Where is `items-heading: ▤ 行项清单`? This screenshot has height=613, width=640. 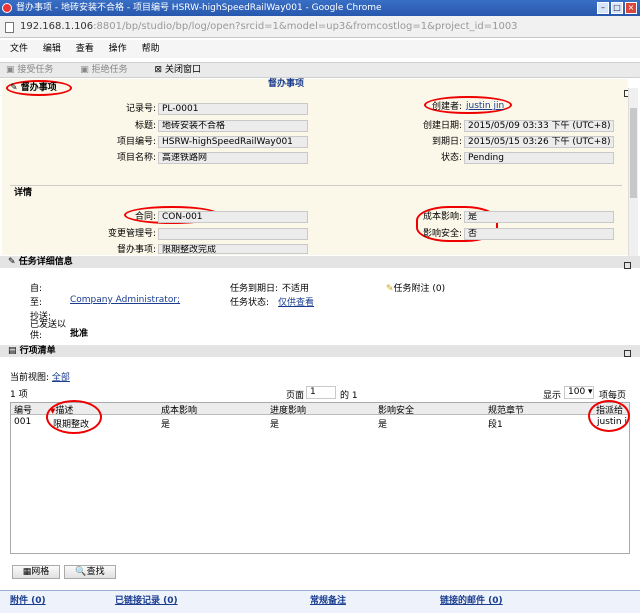
items-heading: ▤ 行项清单 is located at coordinates (32, 351).